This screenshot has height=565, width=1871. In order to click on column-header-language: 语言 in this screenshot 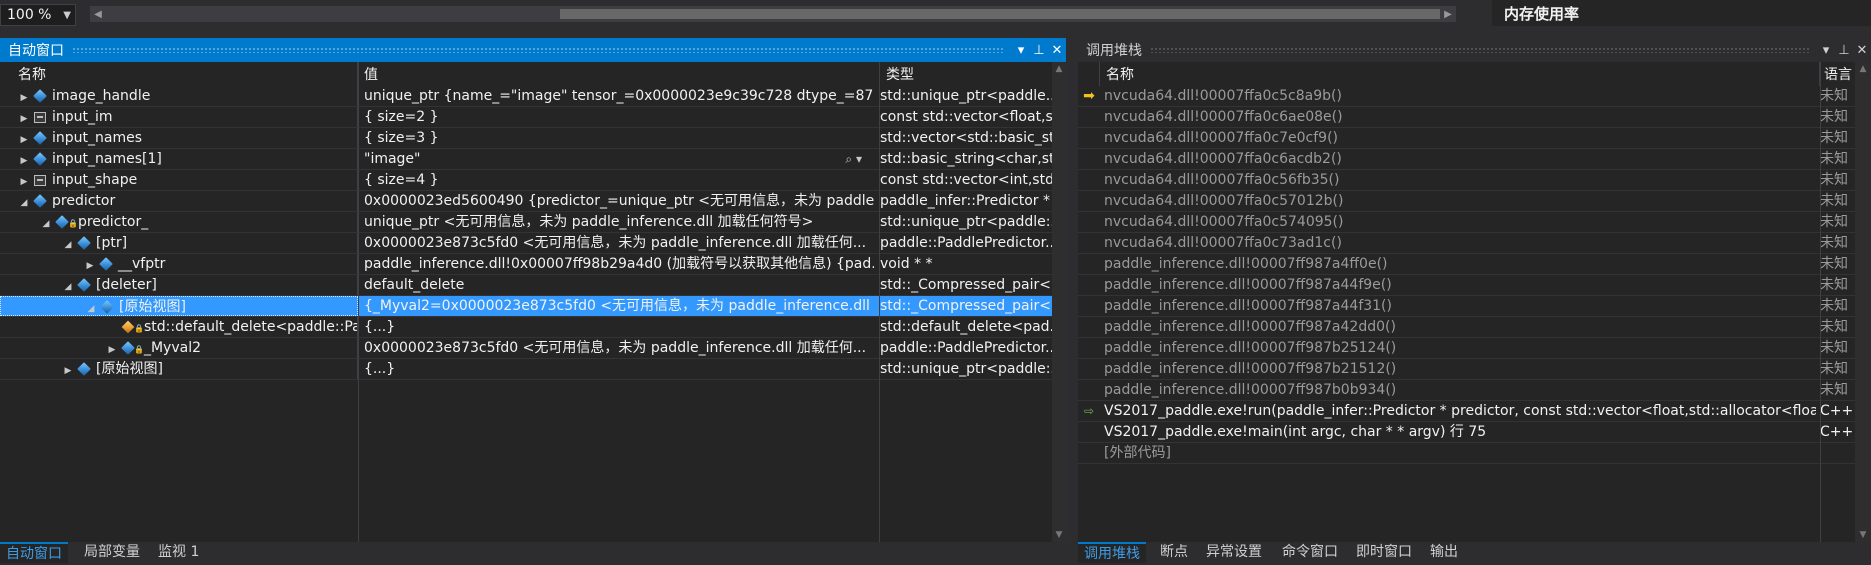, I will do `click(1837, 74)`.